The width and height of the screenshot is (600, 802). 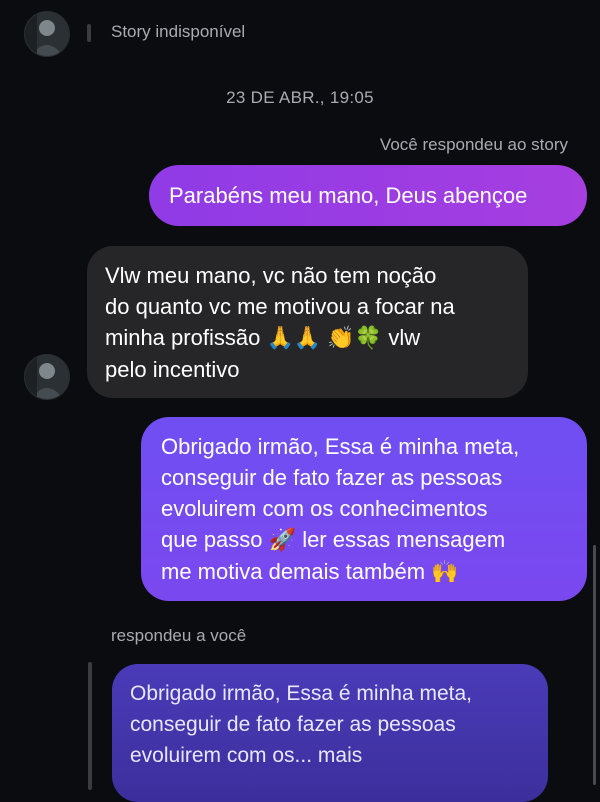 What do you see at coordinates (179, 635) in the screenshot?
I see `reply-to-you-label: respondeu a você` at bounding box center [179, 635].